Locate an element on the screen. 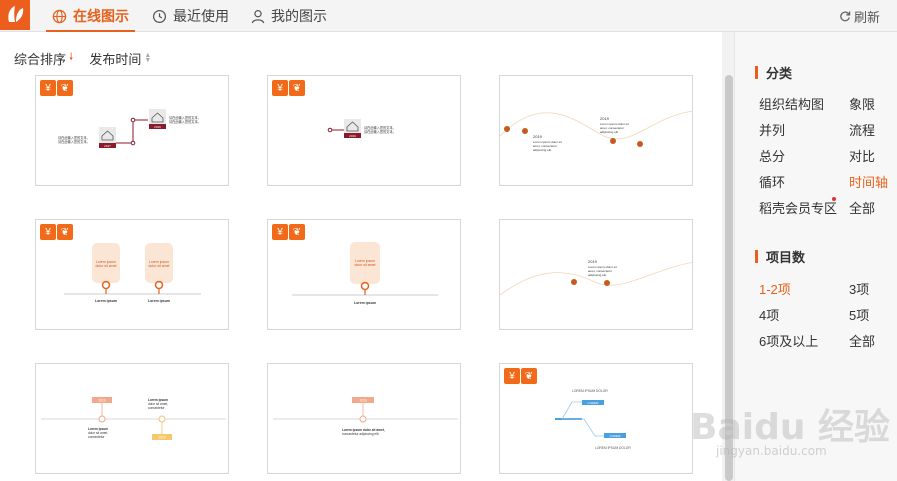 This screenshot has width=897, height=481. card-text: consectetur adipiscing elit. is located at coordinates (360, 434).